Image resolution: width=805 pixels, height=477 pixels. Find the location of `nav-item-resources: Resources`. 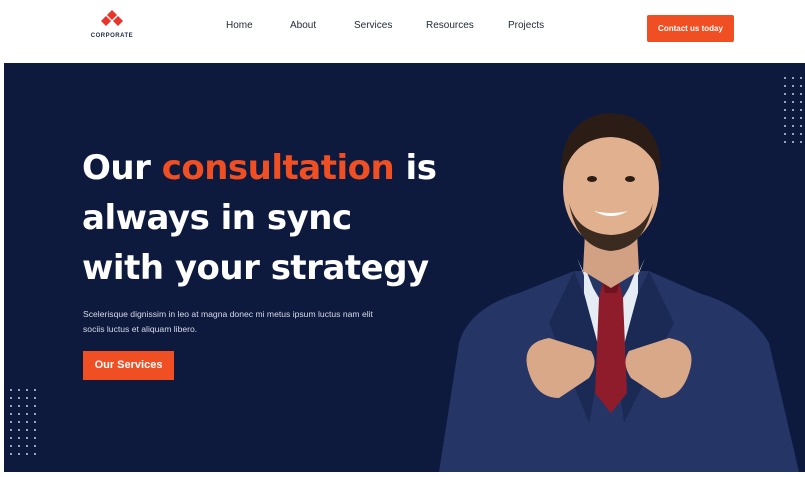

nav-item-resources: Resources is located at coordinates (450, 25).